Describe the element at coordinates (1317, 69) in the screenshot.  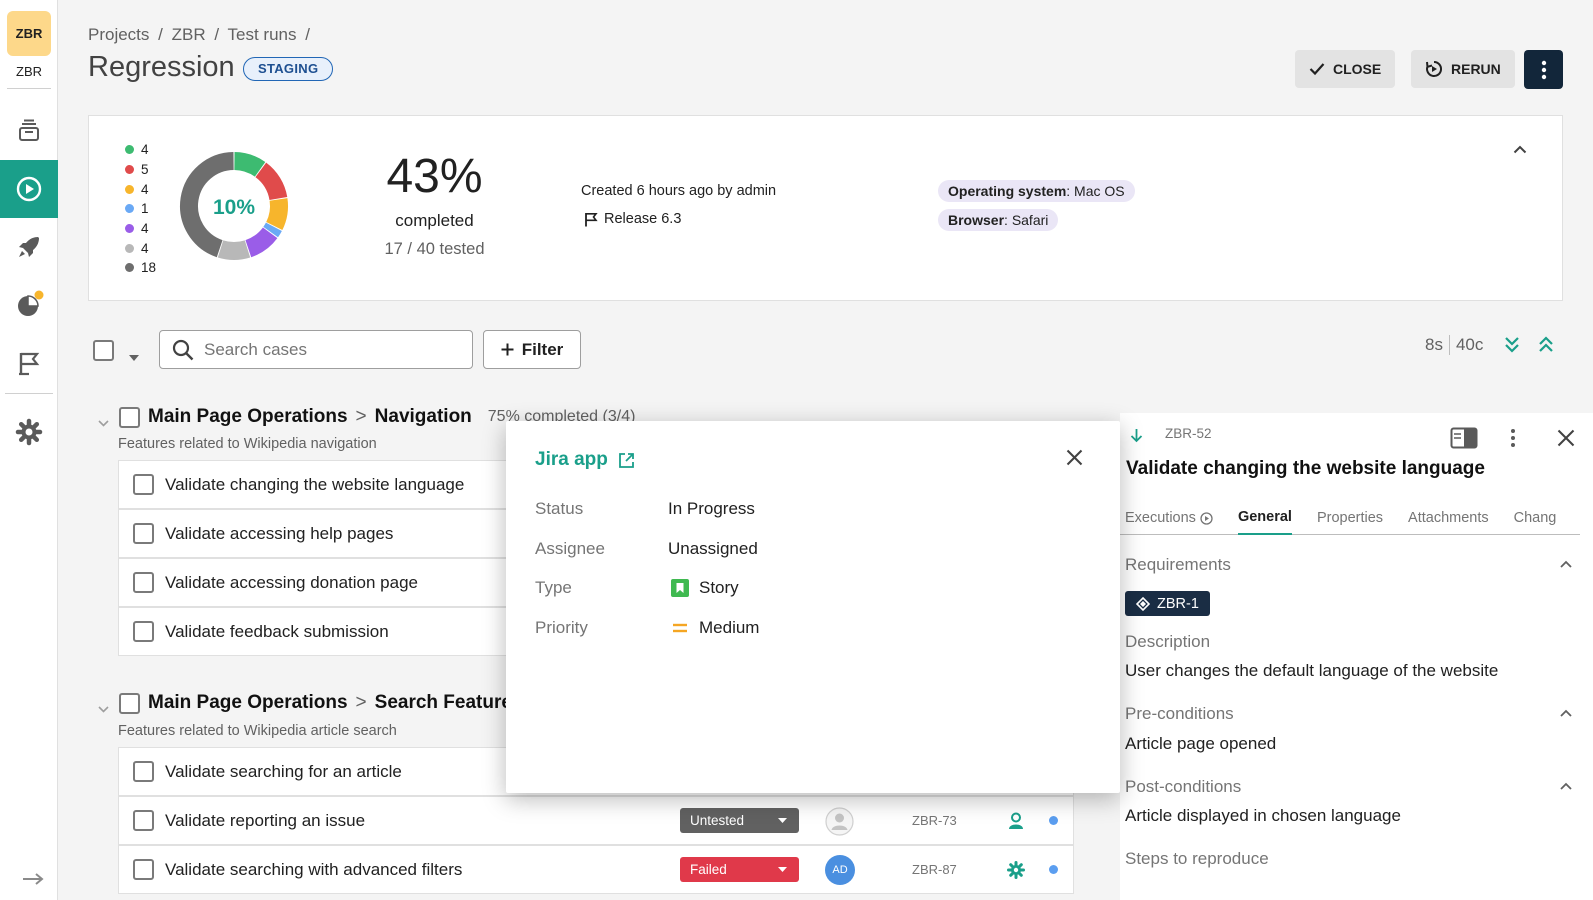
I see `check-icon` at that location.